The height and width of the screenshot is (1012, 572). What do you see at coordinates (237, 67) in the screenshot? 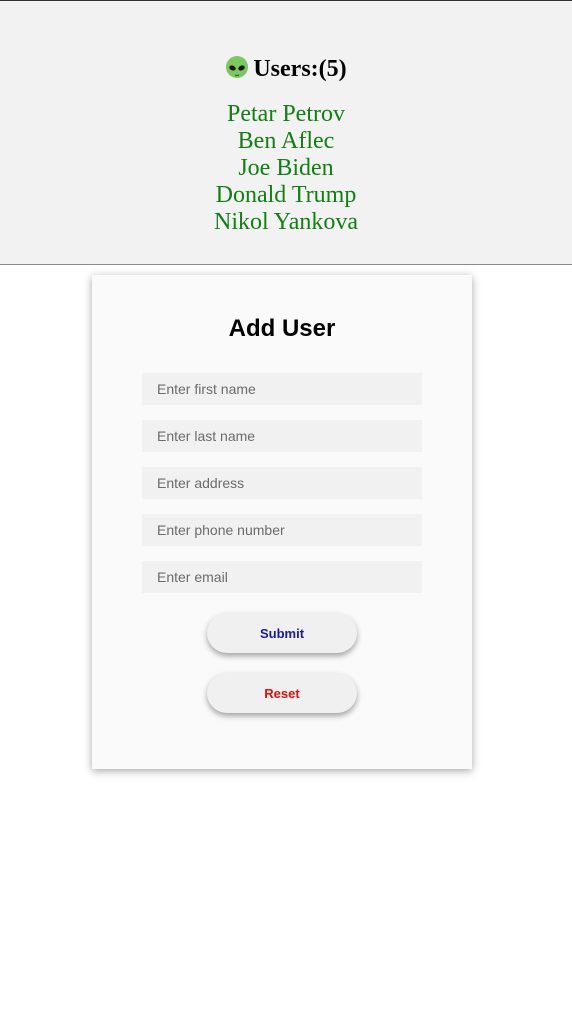
I see `alien-icon` at bounding box center [237, 67].